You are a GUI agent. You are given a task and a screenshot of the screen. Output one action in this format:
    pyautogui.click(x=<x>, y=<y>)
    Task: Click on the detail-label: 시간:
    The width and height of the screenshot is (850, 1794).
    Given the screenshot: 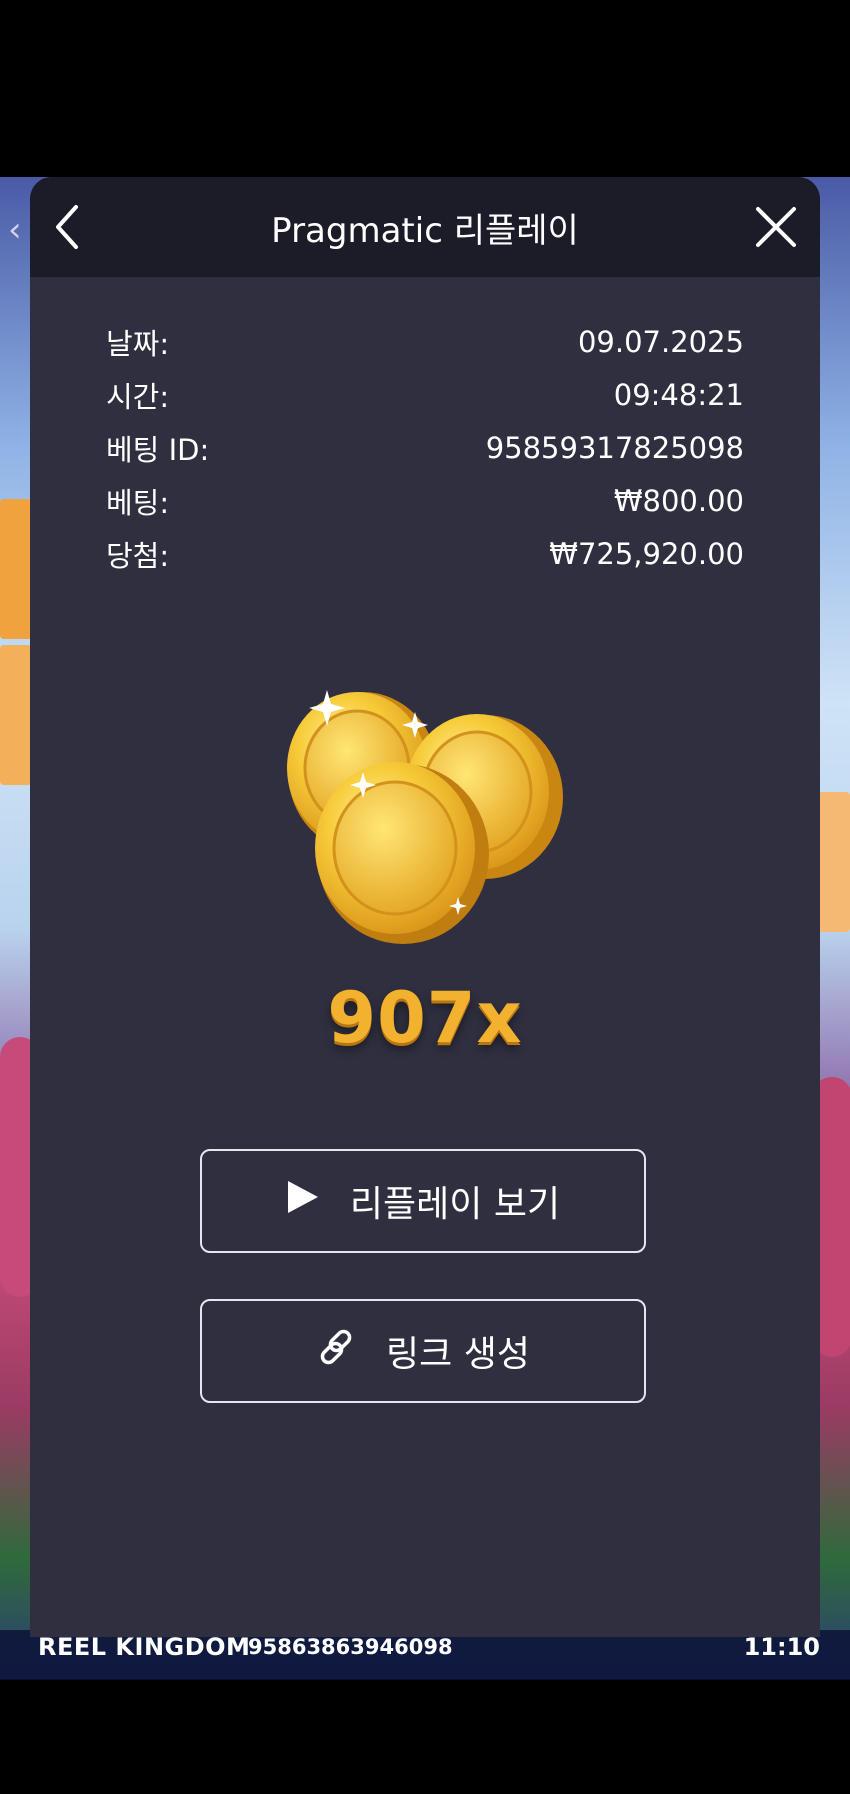 What is the action you would take?
    pyautogui.click(x=138, y=396)
    